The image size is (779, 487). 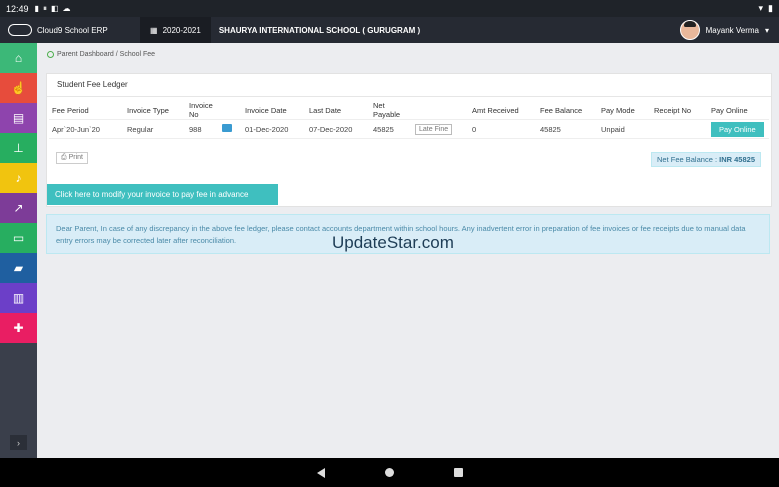 I want to click on pay-mode-cell: Unpaid, so click(x=624, y=129).